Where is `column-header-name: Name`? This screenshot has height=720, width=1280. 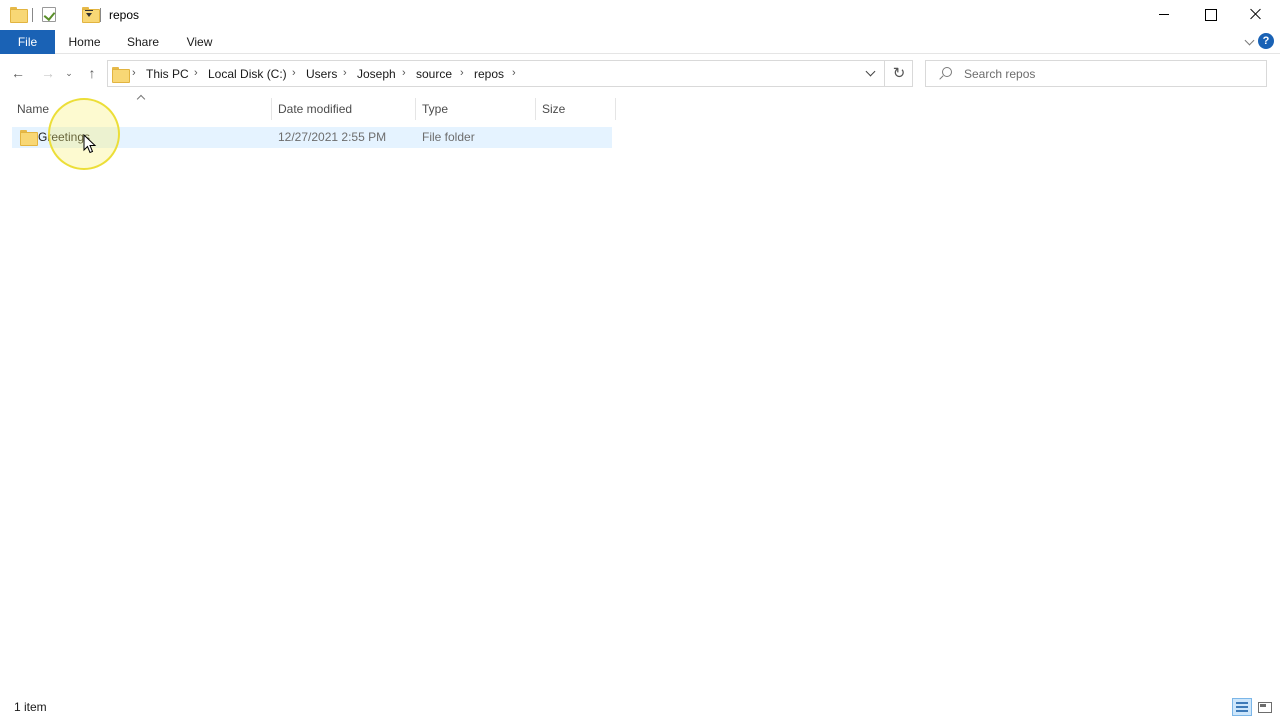
column-header-name: Name is located at coordinates (141, 109).